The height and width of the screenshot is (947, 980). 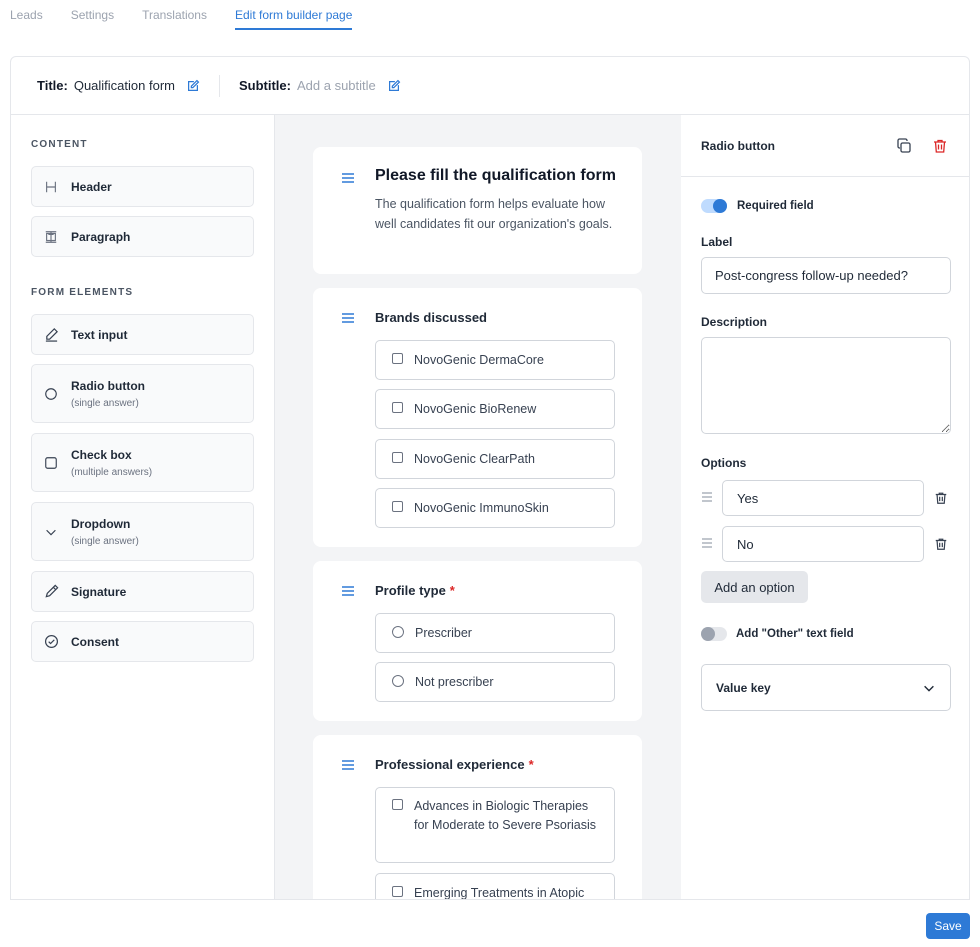 What do you see at coordinates (495, 508) in the screenshot?
I see `checkbox-option: NovoGenic ImmunoSkin` at bounding box center [495, 508].